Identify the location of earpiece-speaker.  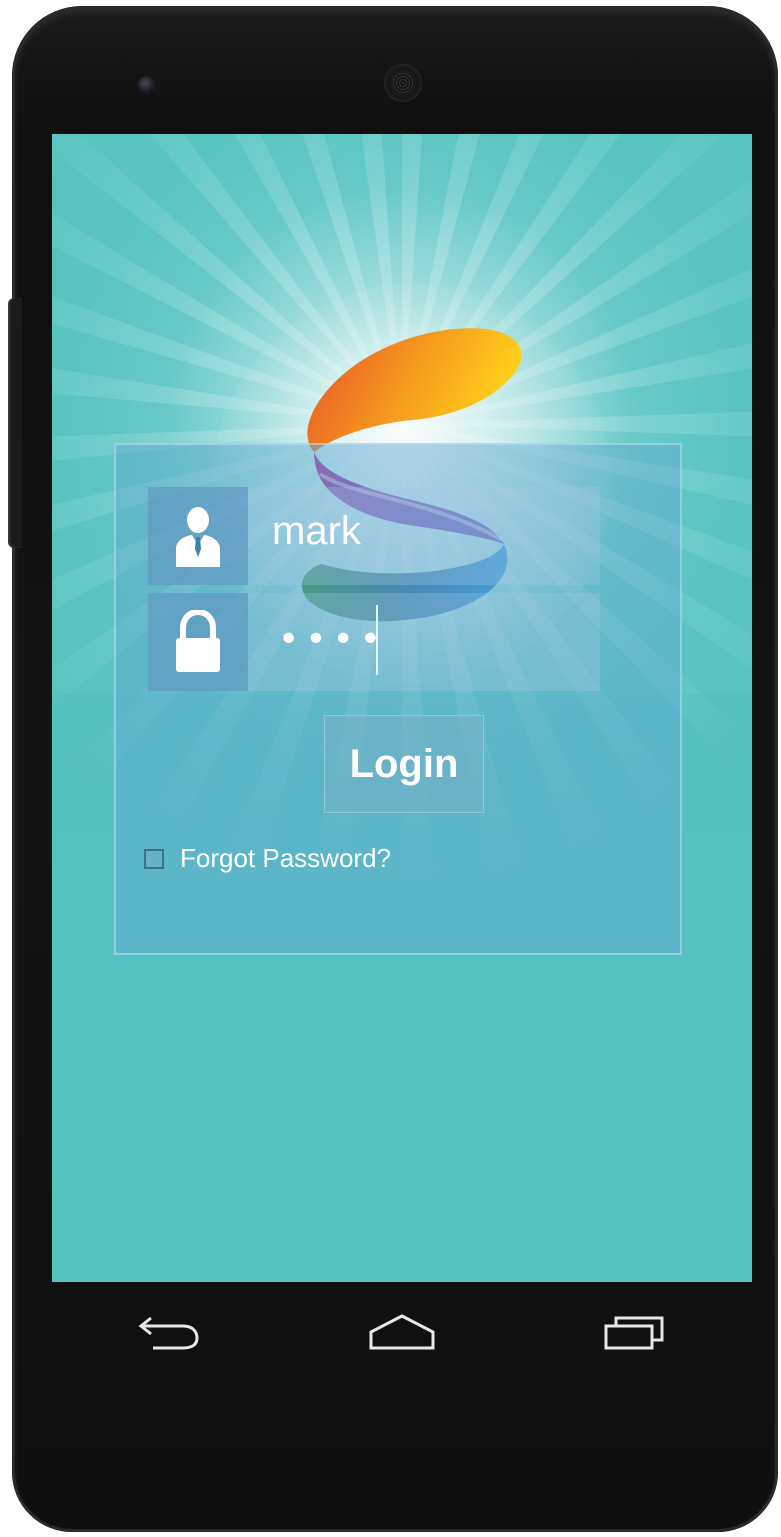
(403, 83).